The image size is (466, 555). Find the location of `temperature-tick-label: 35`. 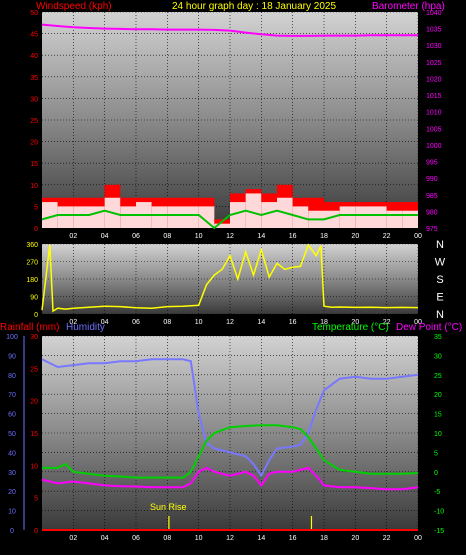

temperature-tick-label: 35 is located at coordinates (438, 337).